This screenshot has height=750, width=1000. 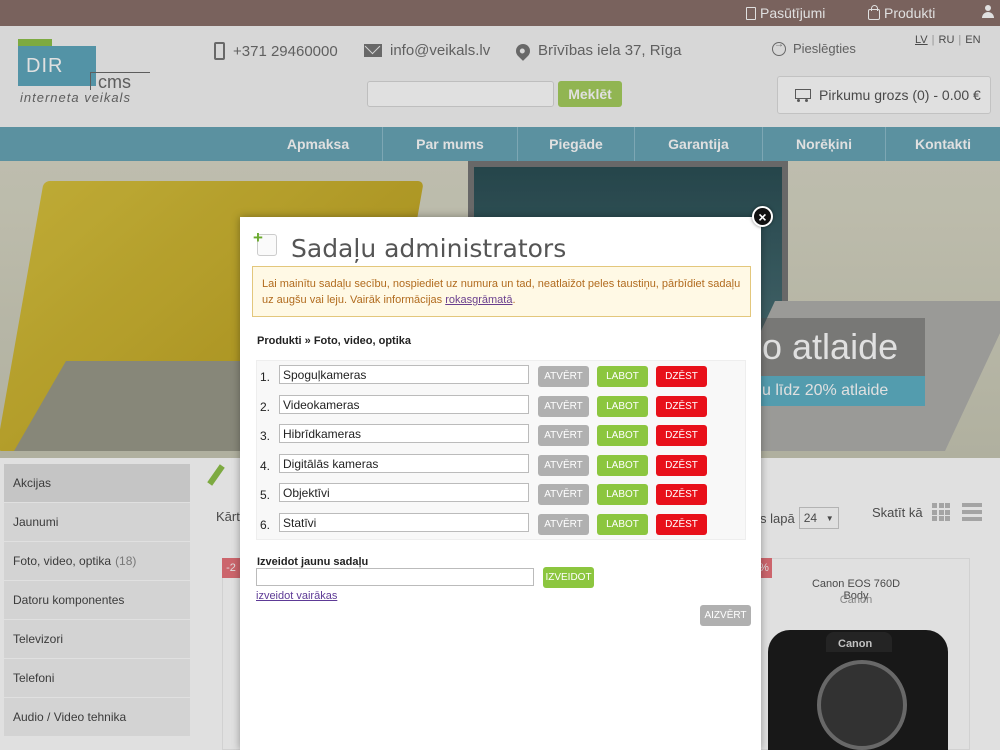 I want to click on section-order-handle: 2., so click(x=265, y=407).